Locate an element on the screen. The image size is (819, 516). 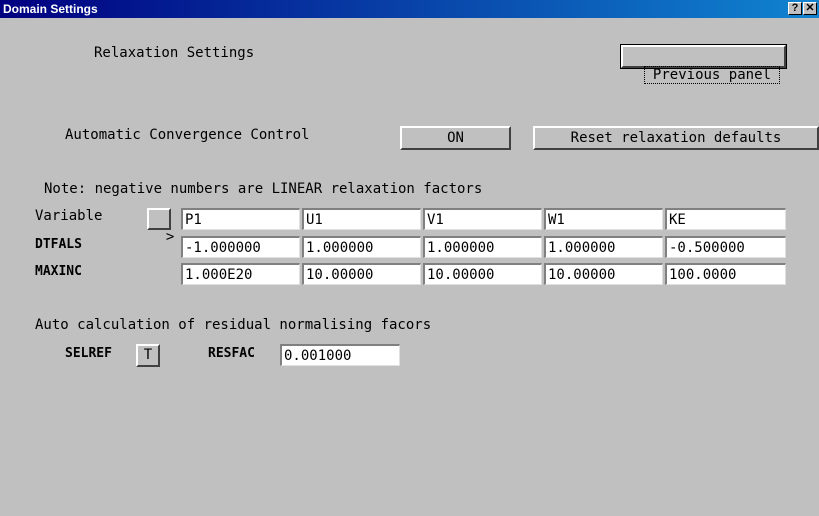
title-bar: Domain Settings ? ✕ is located at coordinates (409, 9).